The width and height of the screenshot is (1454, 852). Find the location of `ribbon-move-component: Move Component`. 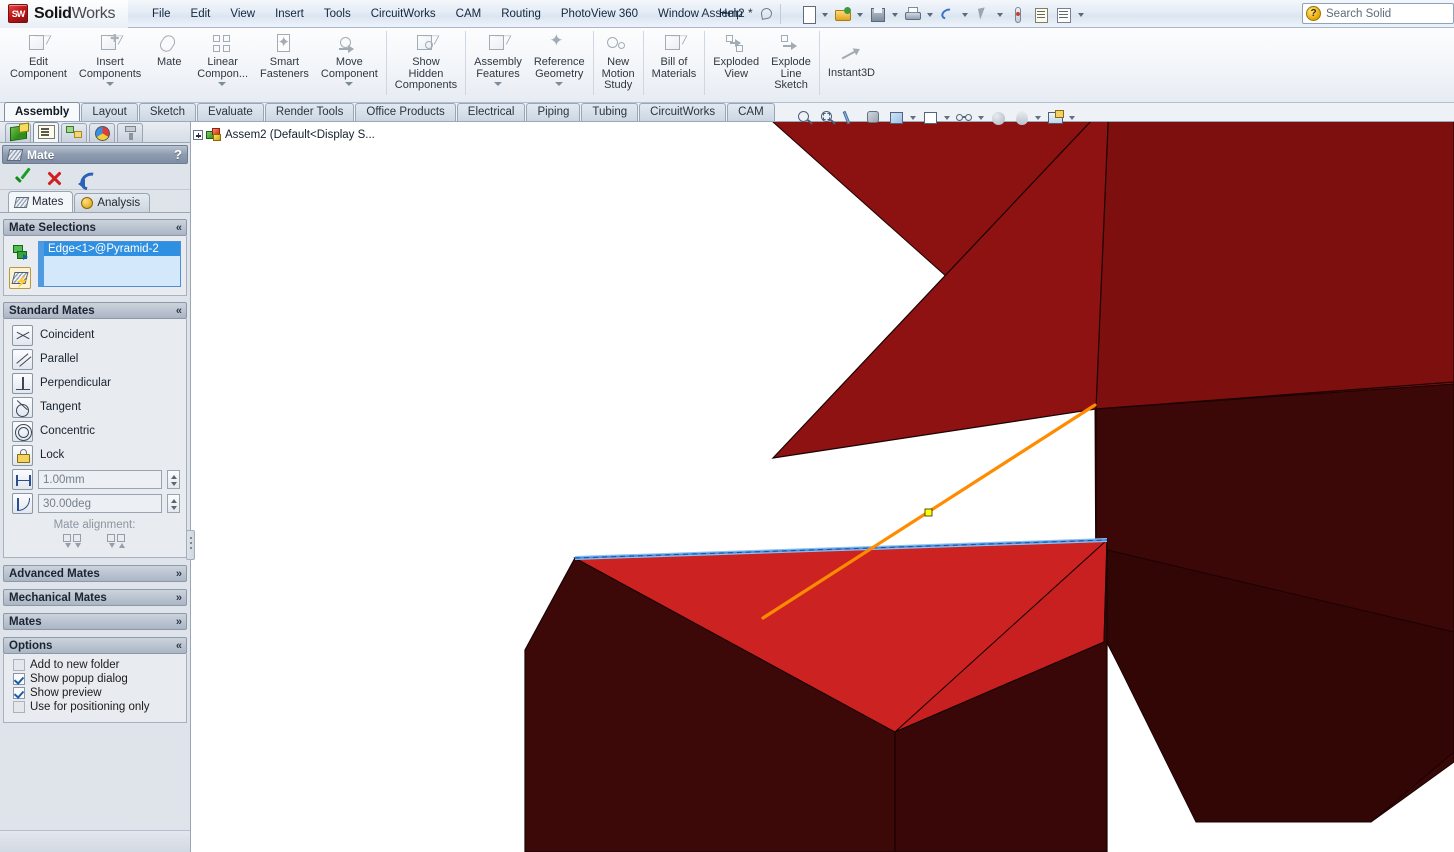

ribbon-move-component: Move Component is located at coordinates (349, 64).